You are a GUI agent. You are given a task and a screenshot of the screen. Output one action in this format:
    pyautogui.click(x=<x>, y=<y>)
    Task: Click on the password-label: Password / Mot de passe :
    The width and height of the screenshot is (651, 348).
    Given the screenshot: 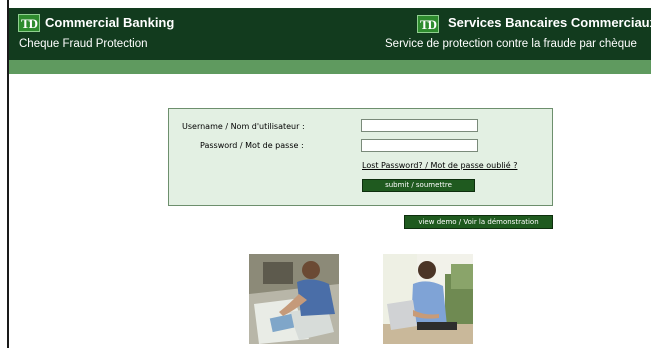 What is the action you would take?
    pyautogui.click(x=252, y=145)
    